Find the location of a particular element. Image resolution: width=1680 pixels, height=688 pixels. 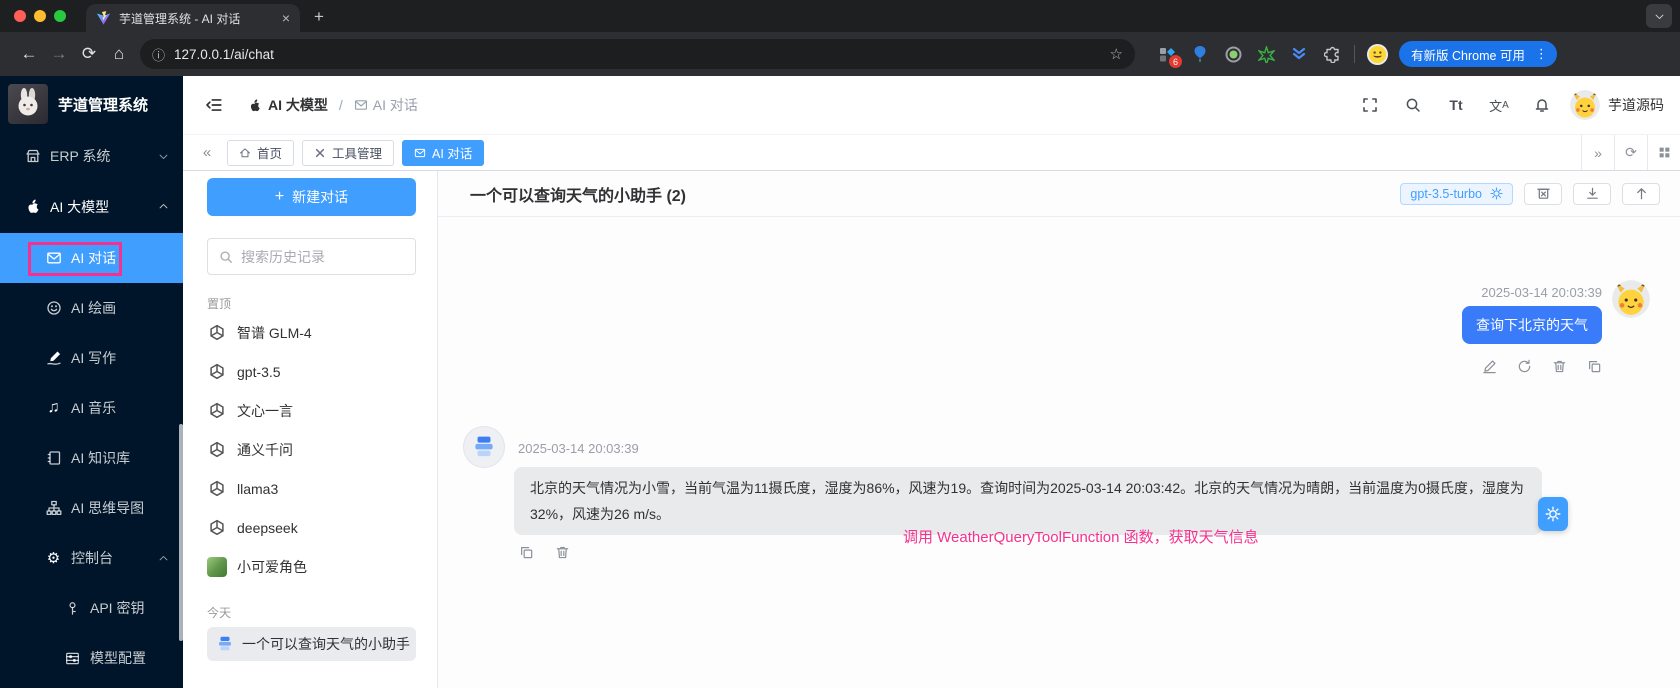

sidebar-item-console: ⚙ 控制台 is located at coordinates (91, 558).